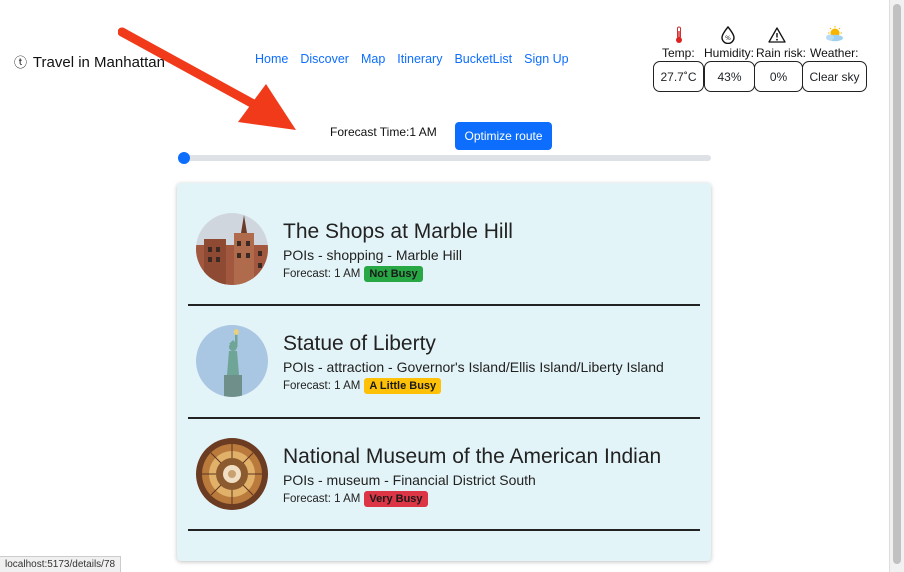  Describe the element at coordinates (21, 62) in the screenshot. I see `brand-logo-icon: ⓣ` at that location.